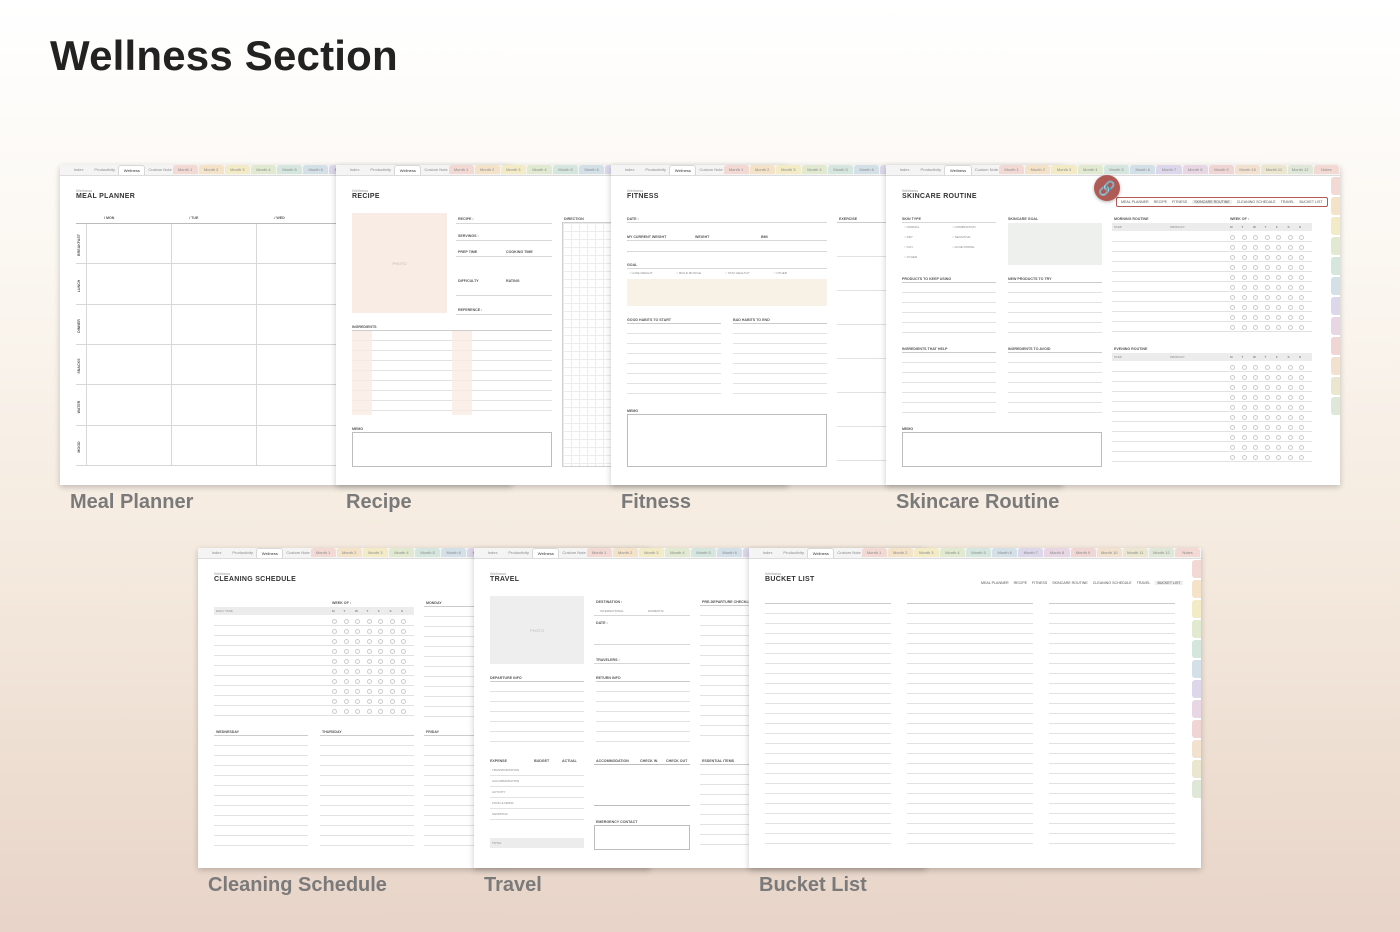  Describe the element at coordinates (1135, 552) in the screenshot. I see `tab-month-11: Month 11` at that location.